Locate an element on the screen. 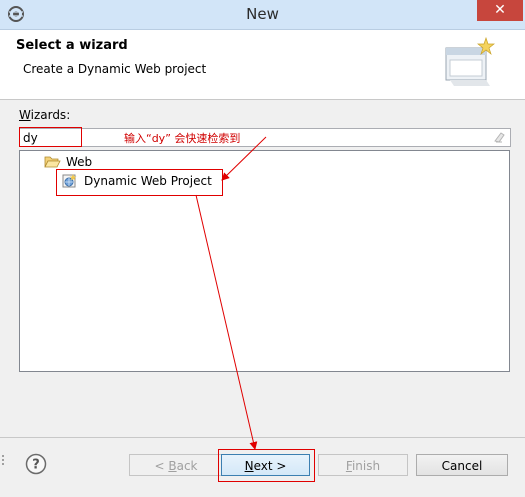 This screenshot has height=497, width=525. banner-title: Select a wizard is located at coordinates (72, 45).